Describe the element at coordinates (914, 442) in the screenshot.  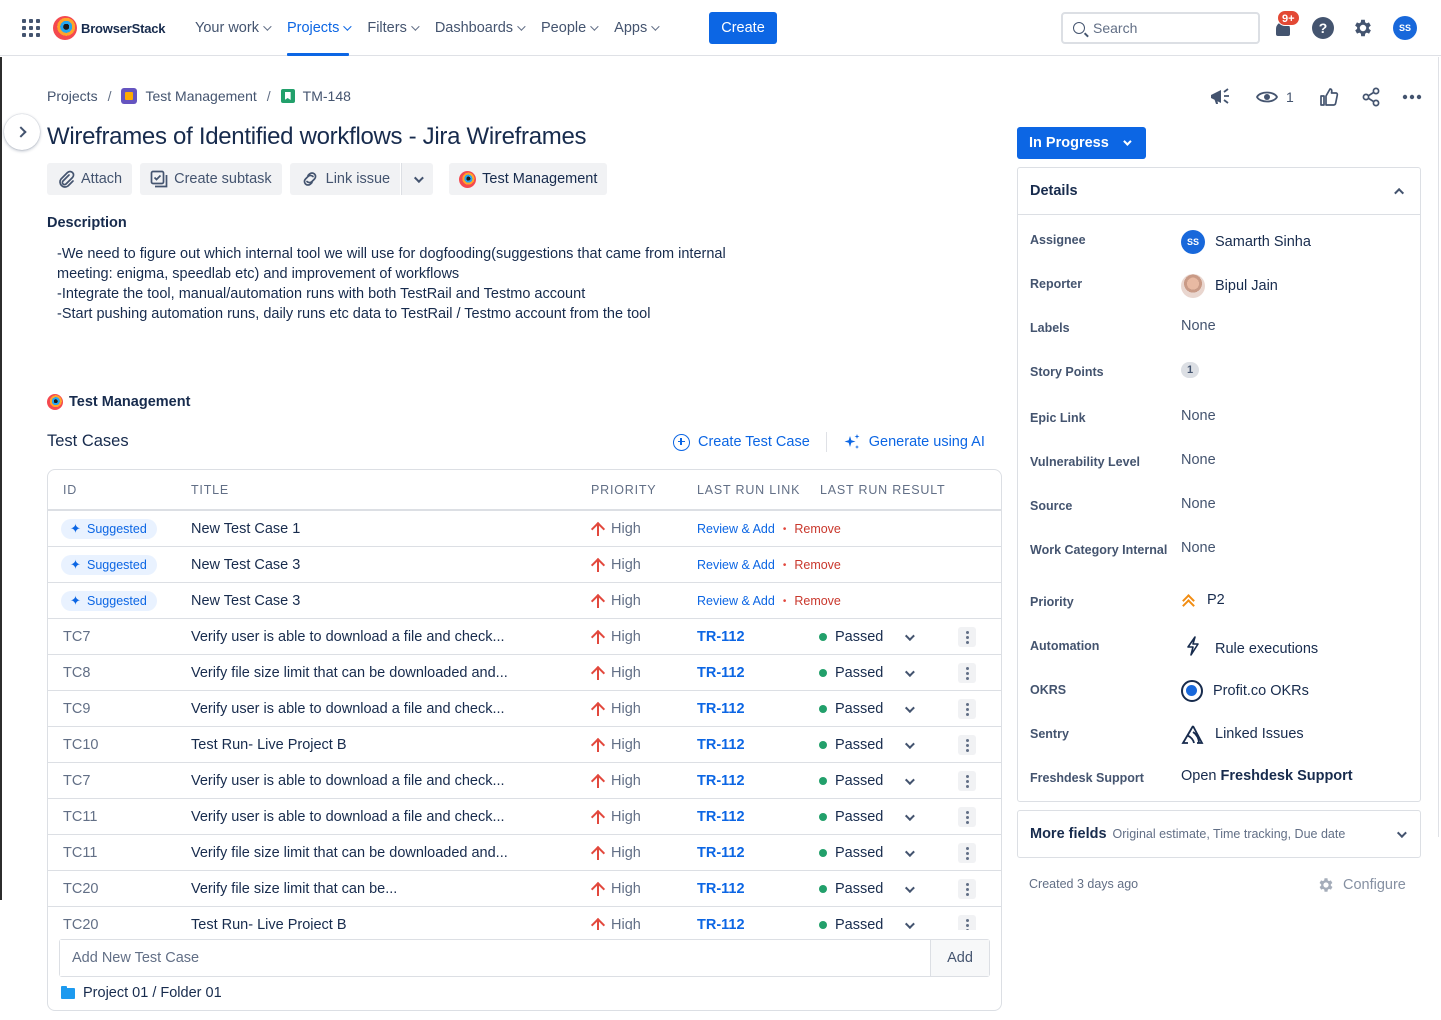
I see `generate-using-ai-button: Generate using AI` at that location.